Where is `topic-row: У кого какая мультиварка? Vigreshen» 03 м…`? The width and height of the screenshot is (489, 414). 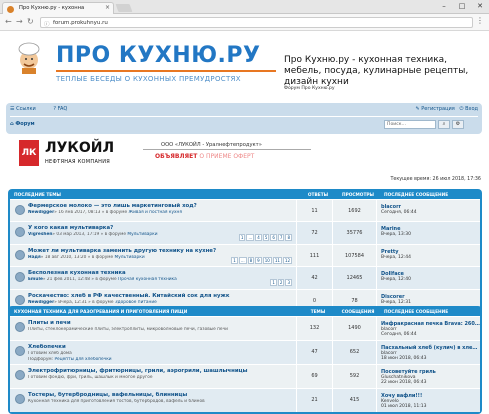
topic-row: У кого какая мультиварка? Vigreshen» 03 м… is located at coordinates (245, 232).